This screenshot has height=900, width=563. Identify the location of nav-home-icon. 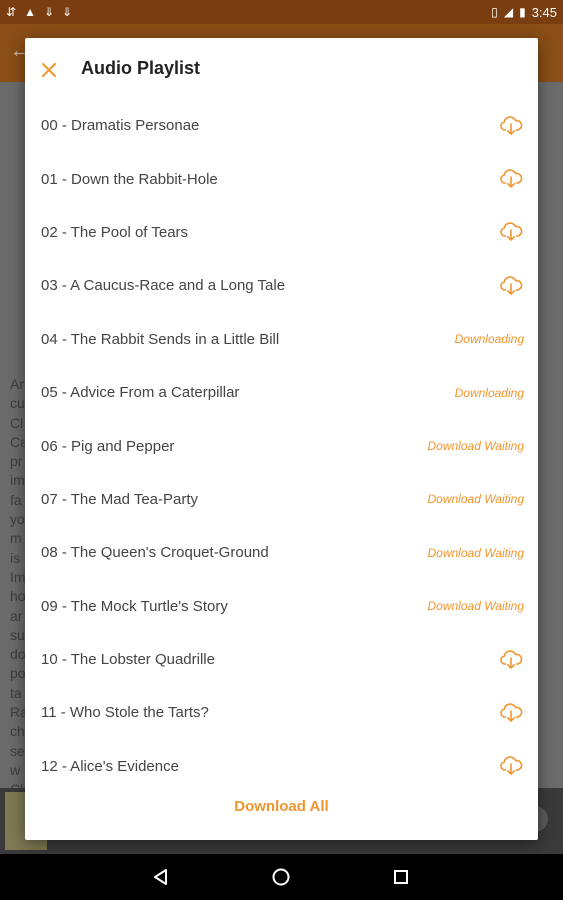
(281, 877).